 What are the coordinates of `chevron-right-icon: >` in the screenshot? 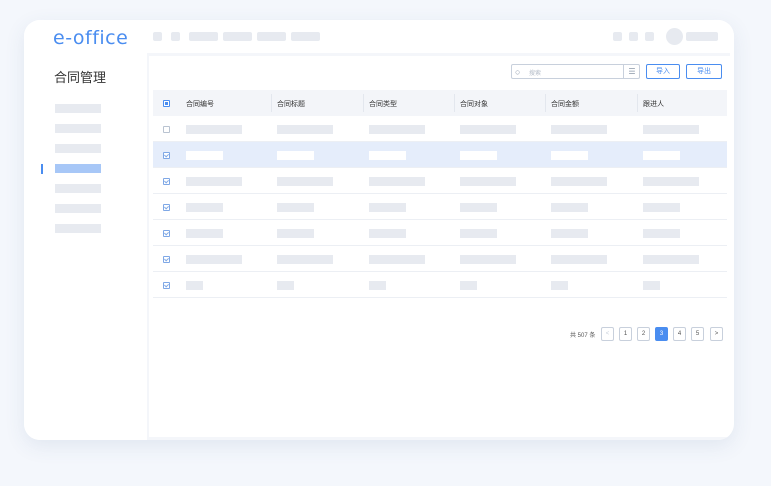 It's located at (716, 334).